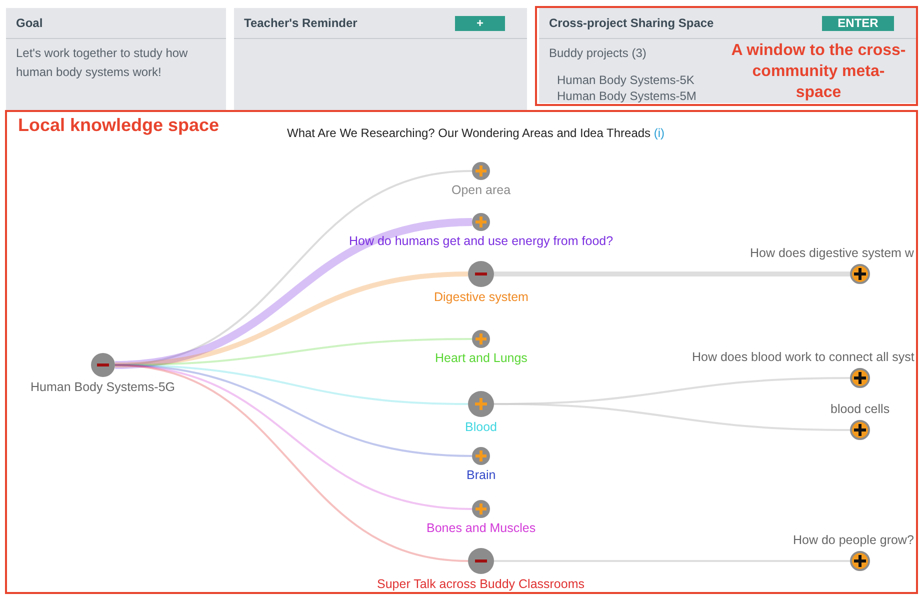 The width and height of the screenshot is (920, 602). I want to click on node-label: Human Body Systems-5G, so click(102, 387).